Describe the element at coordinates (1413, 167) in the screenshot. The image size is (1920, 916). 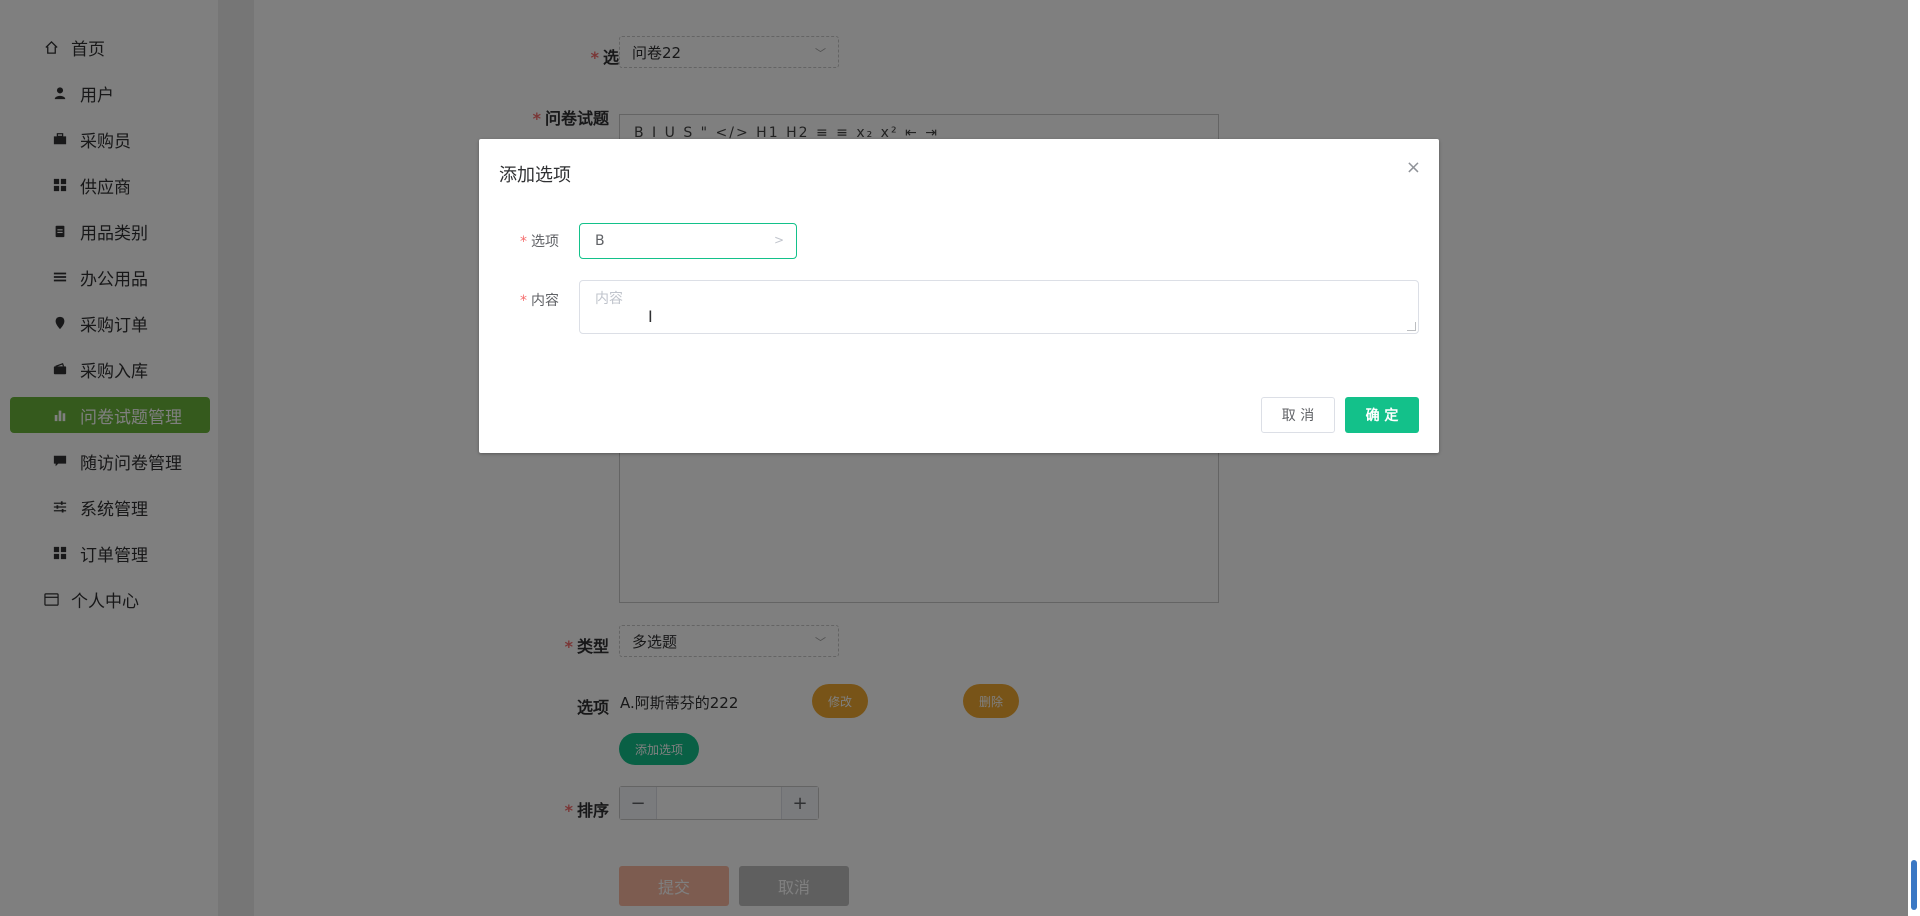
I see `close-icon: ×` at that location.